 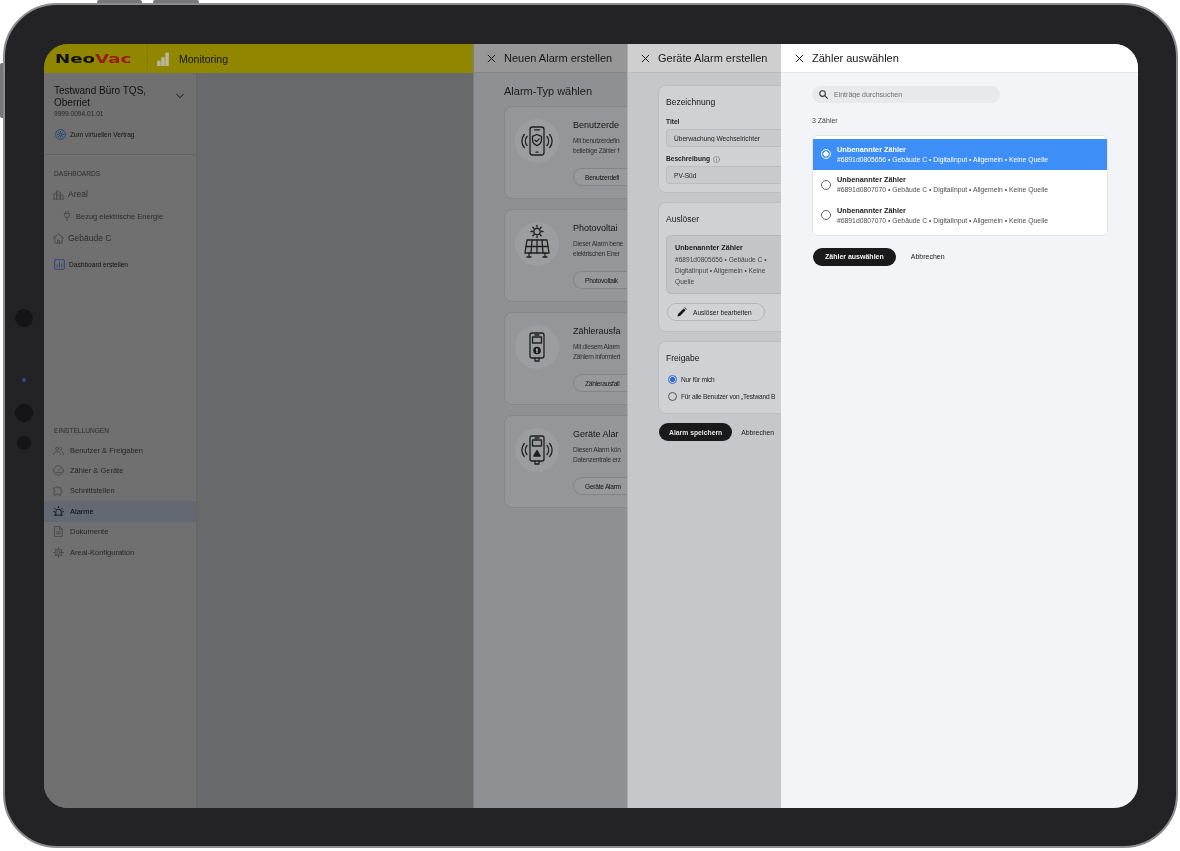 I want to click on alarm-type-title: Geräte Alar, so click(x=596, y=434).